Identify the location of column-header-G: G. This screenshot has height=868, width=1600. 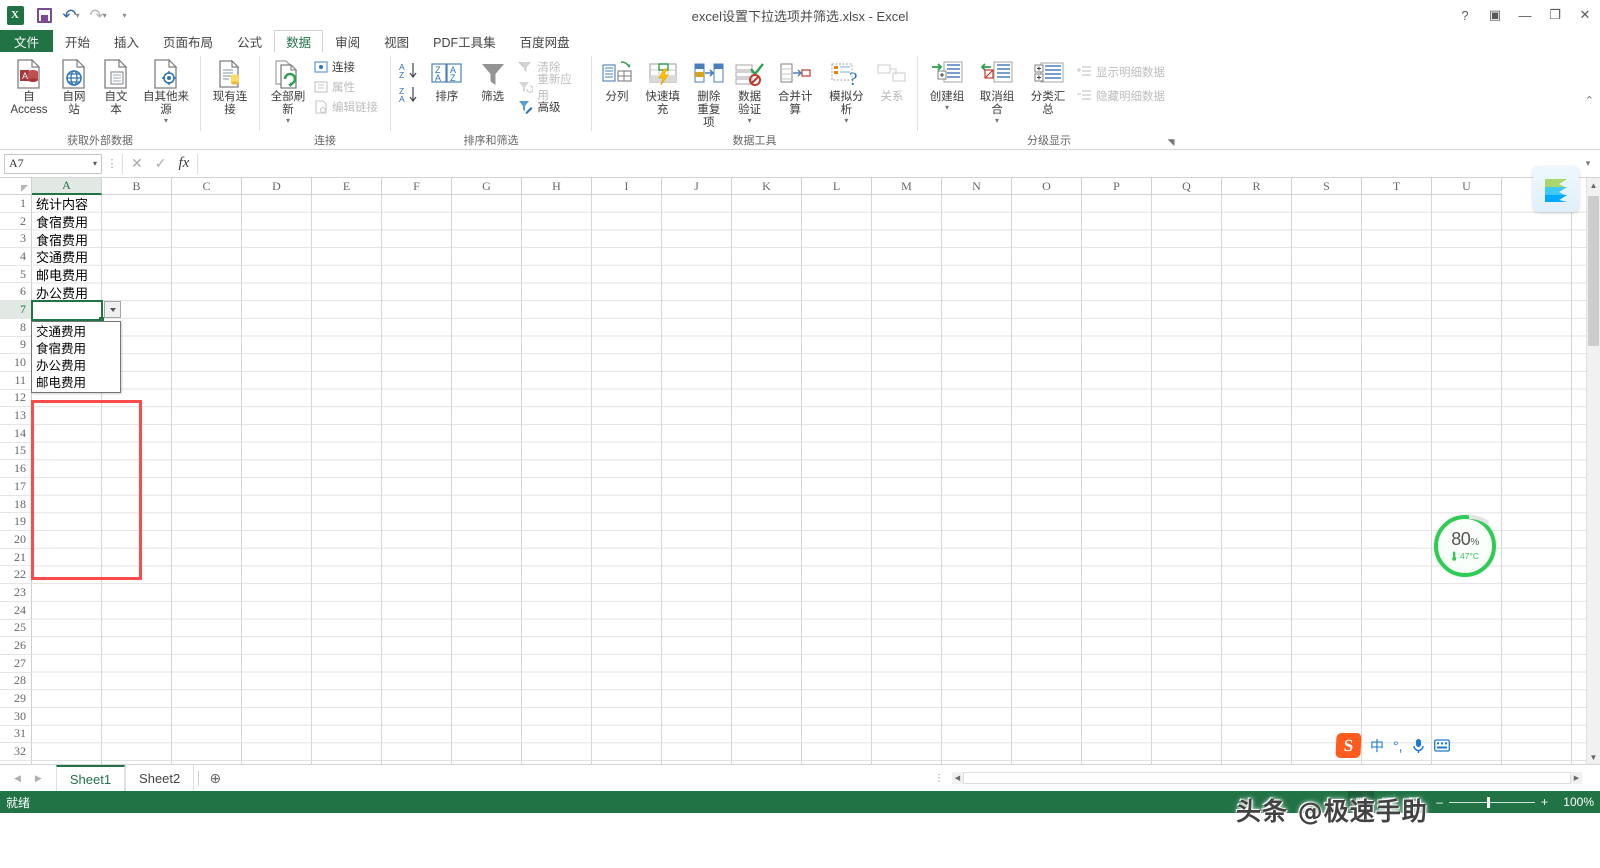
(487, 186).